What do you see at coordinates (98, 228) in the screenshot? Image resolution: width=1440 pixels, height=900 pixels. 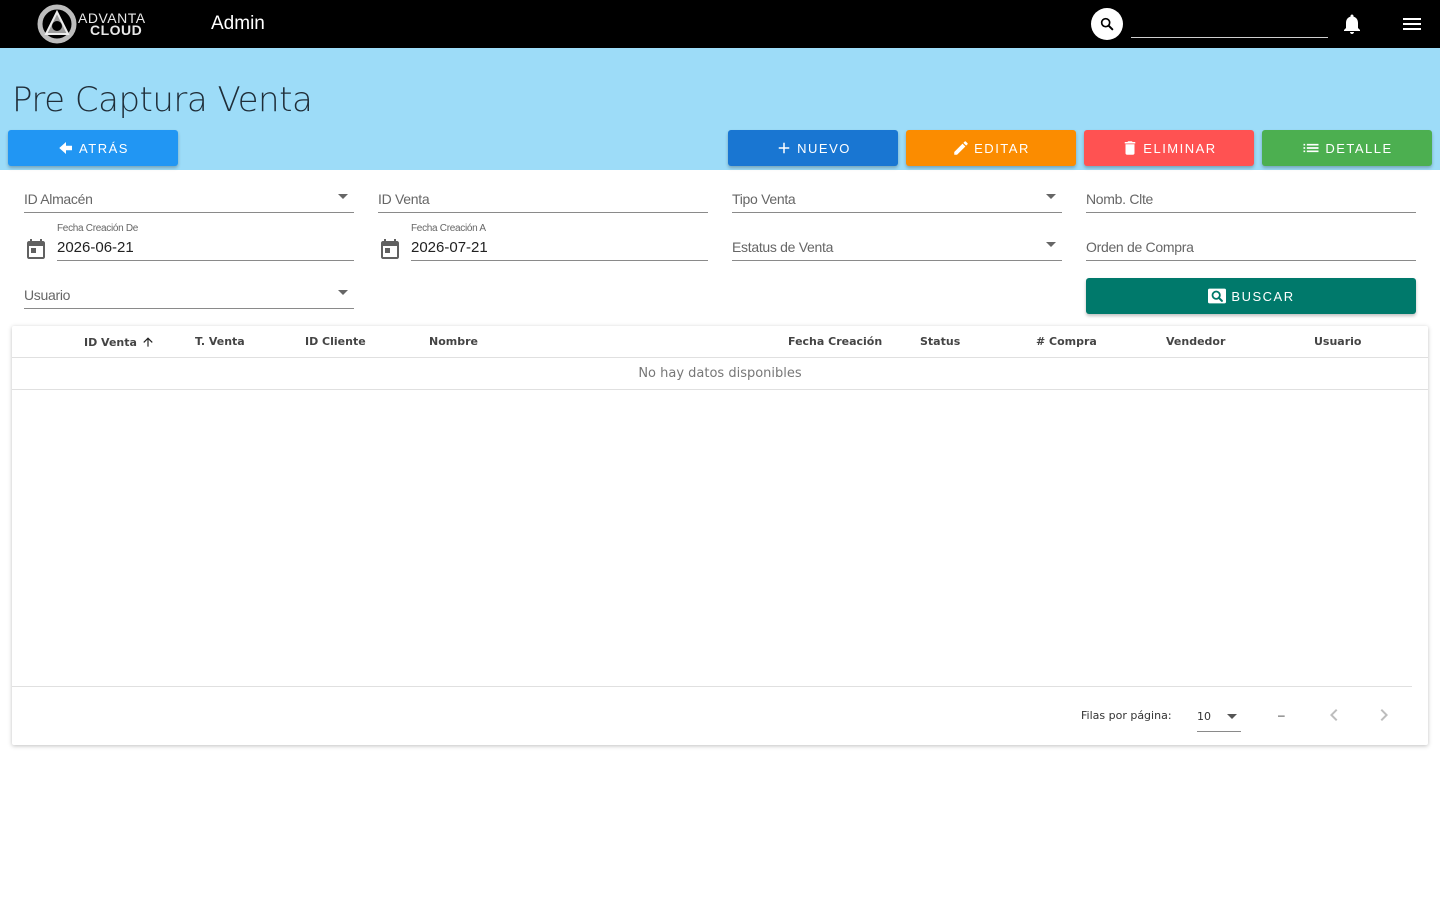 I see `fecha-creacion-de-label: Fecha Creación De` at bounding box center [98, 228].